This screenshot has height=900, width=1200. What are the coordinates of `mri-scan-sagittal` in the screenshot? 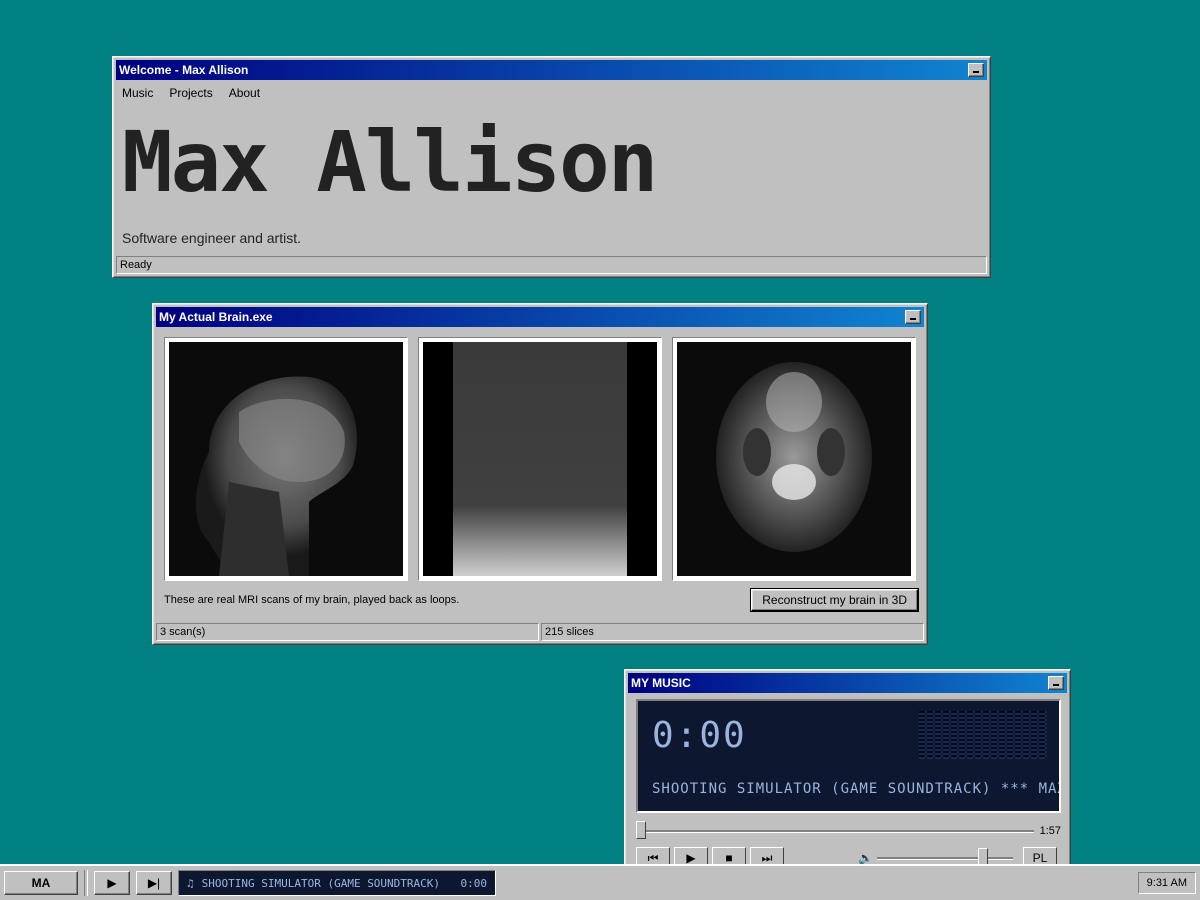 It's located at (286, 459).